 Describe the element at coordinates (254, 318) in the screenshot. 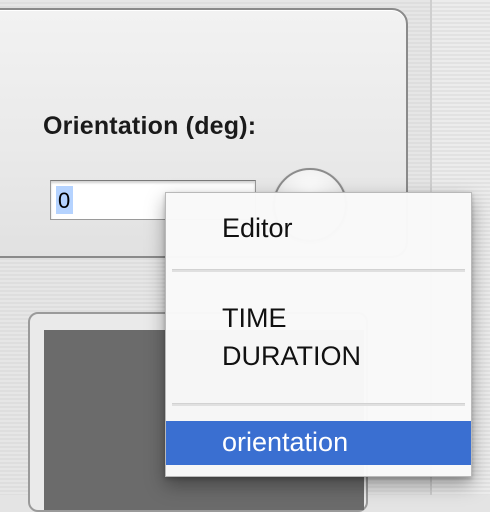

I see `menu-item-time-label: TIME` at that location.